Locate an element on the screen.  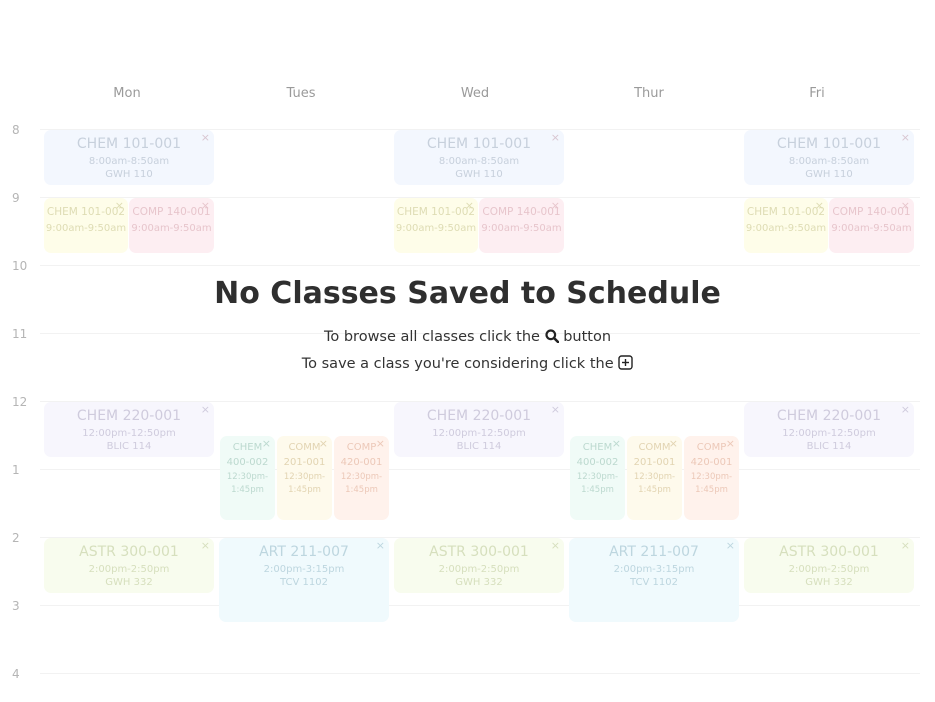
hour-label: 10 is located at coordinates (20, 266).